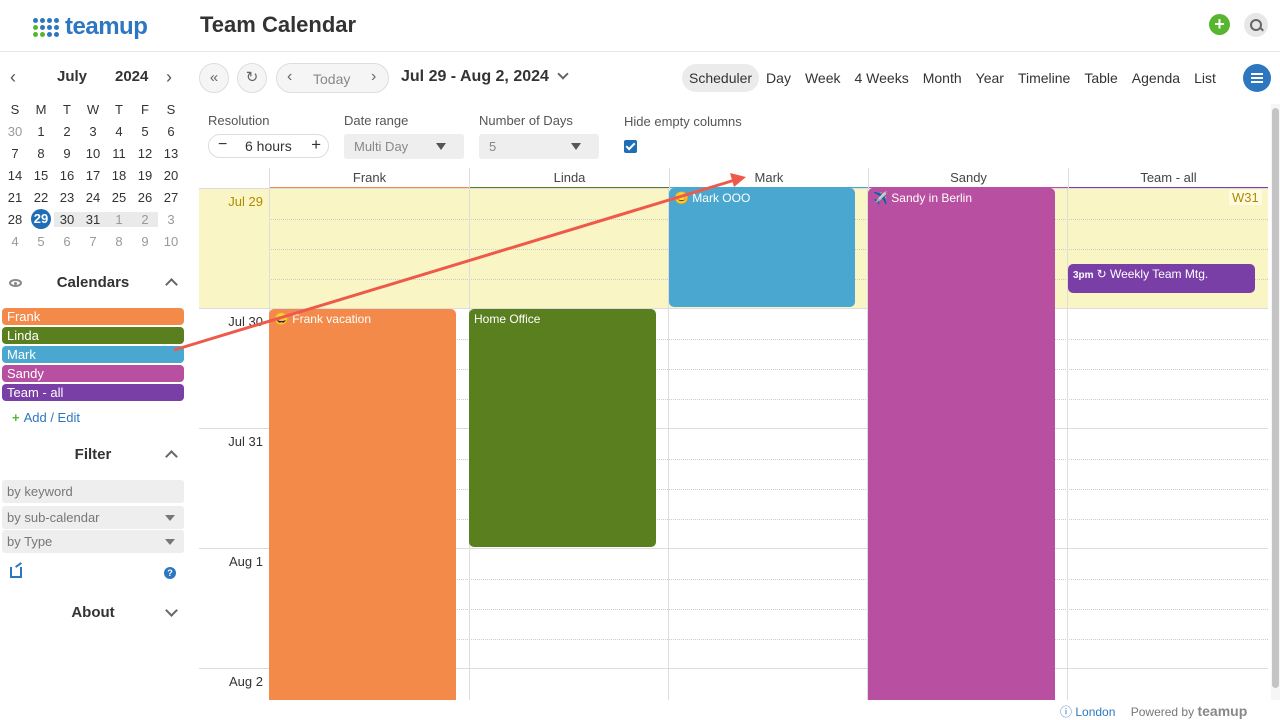 The width and height of the screenshot is (1280, 720). What do you see at coordinates (738, 180) in the screenshot?
I see `arrow-head` at bounding box center [738, 180].